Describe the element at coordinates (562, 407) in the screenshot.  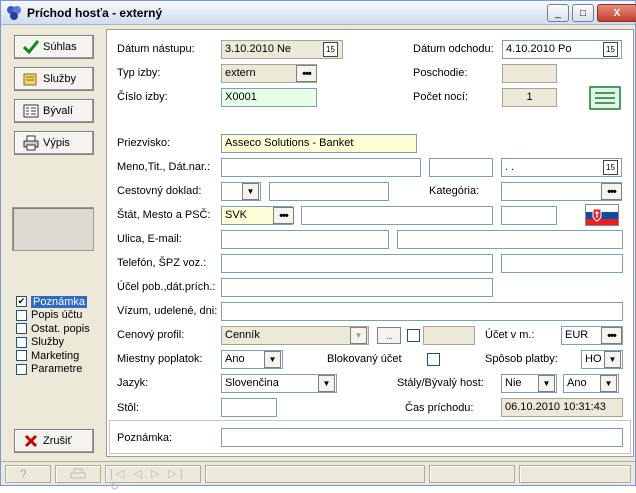
I see `cas-prichodu-field: 06.10.2010 10:31:43` at that location.